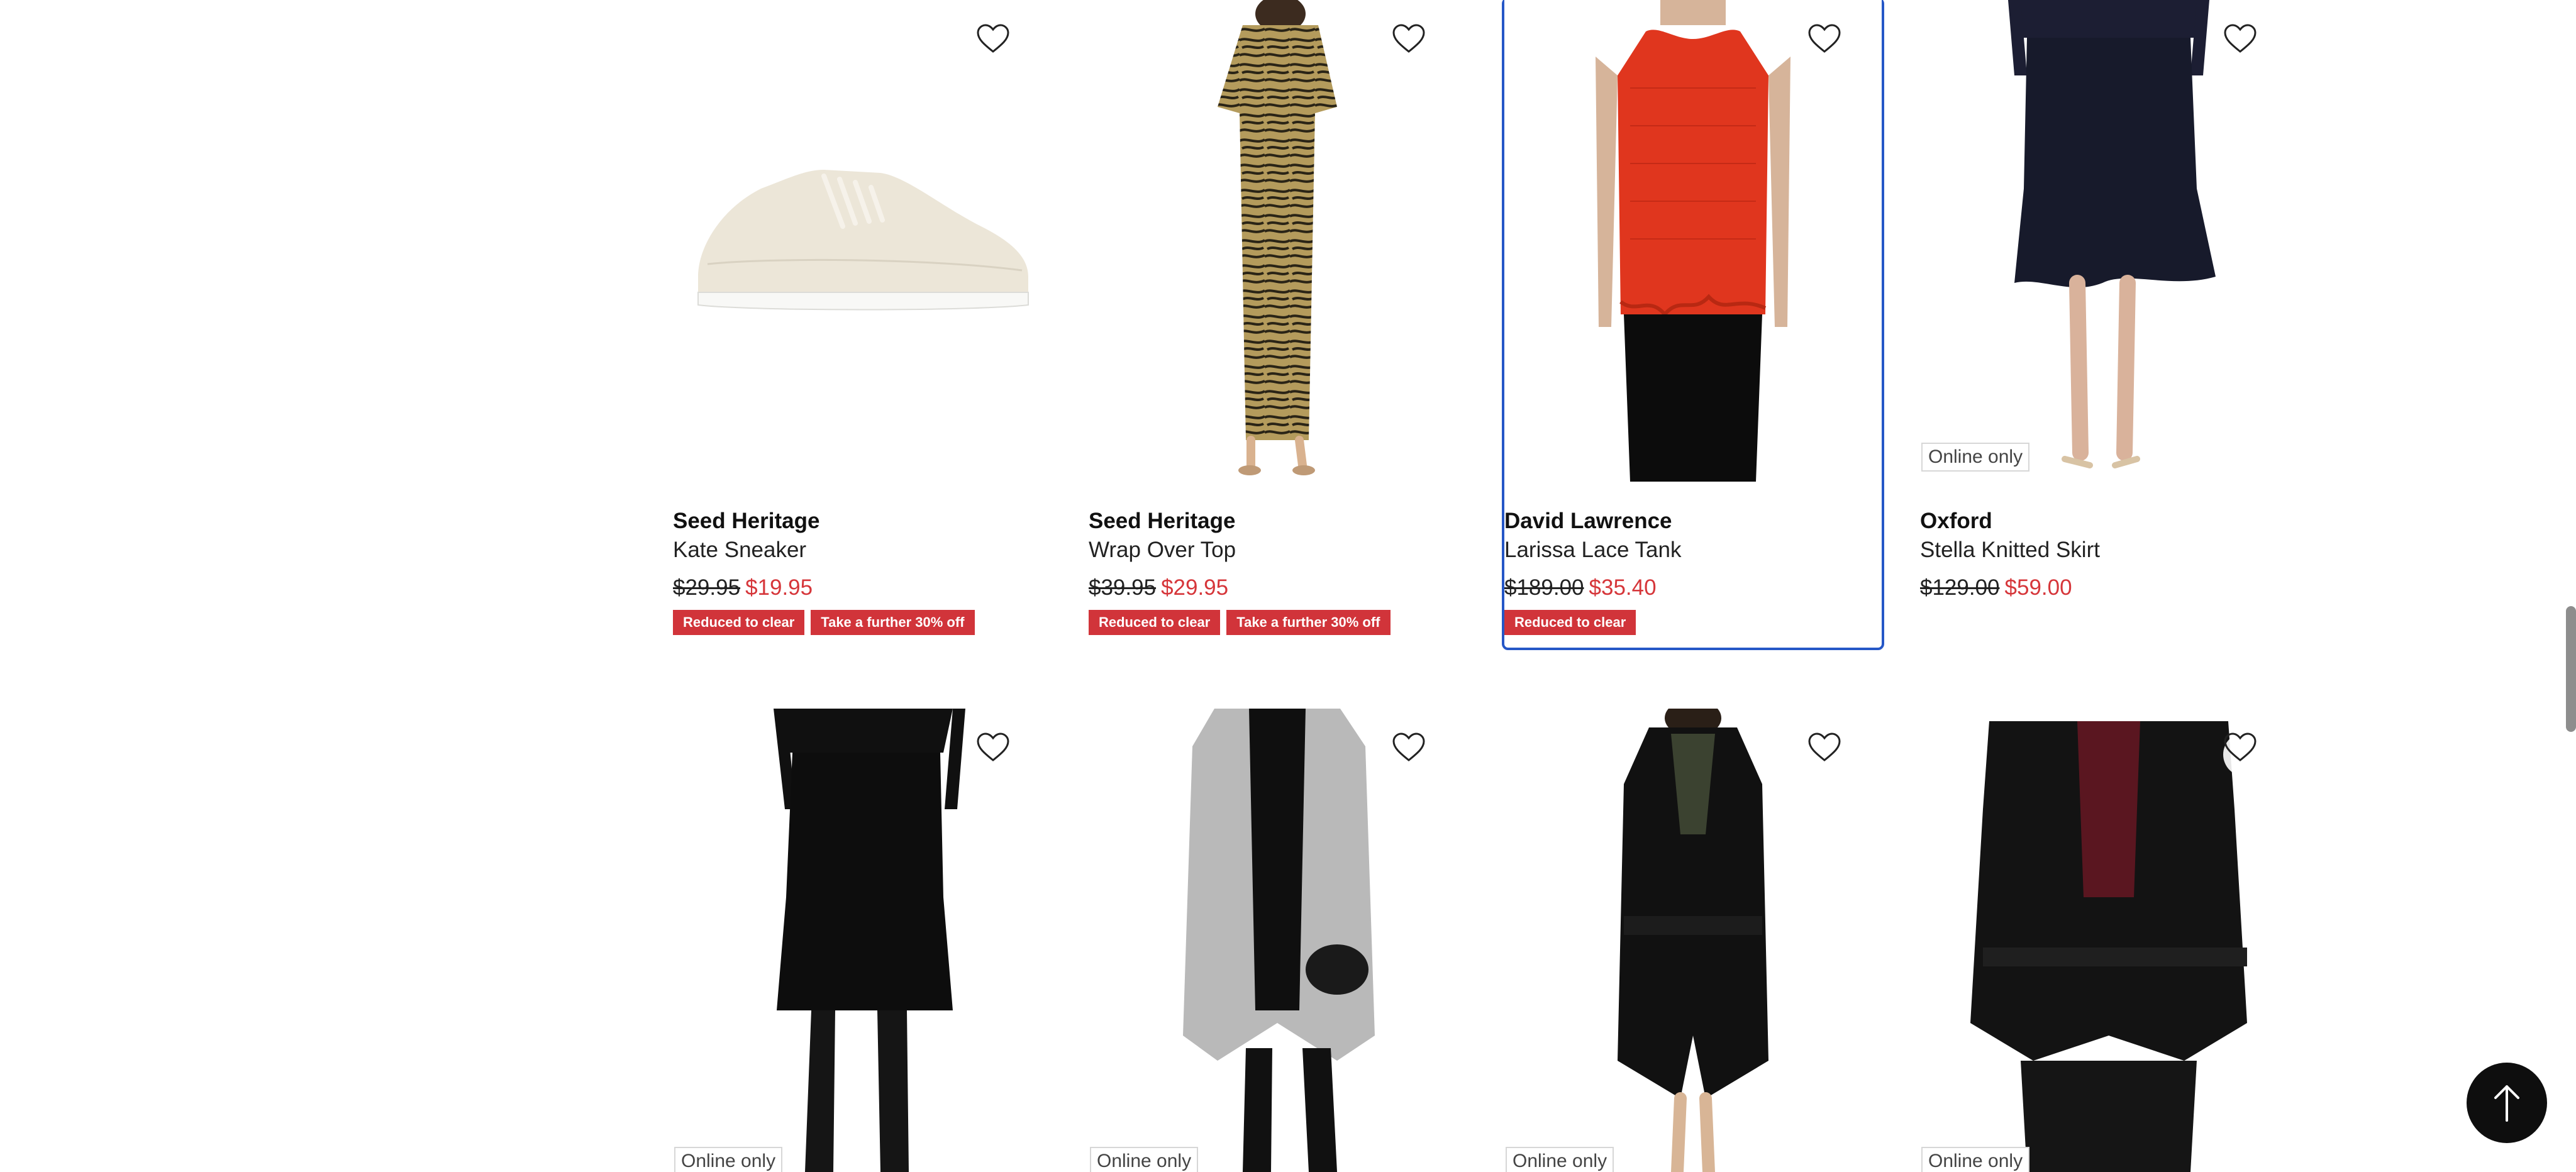  Describe the element at coordinates (1277, 237) in the screenshot. I see `wrap-dress-image` at that location.